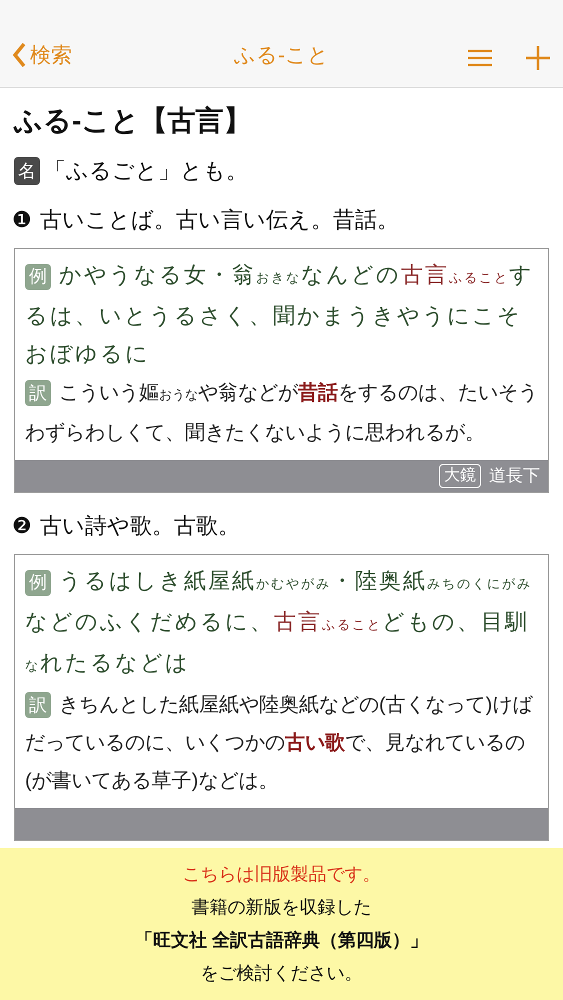  Describe the element at coordinates (279, 315) in the screenshot. I see `example-text: 例 かやうなる女・翁 おきな なんどの古言ふること するは、いとうるさく、聞かまうきやうにこそおぼゆるに` at that location.